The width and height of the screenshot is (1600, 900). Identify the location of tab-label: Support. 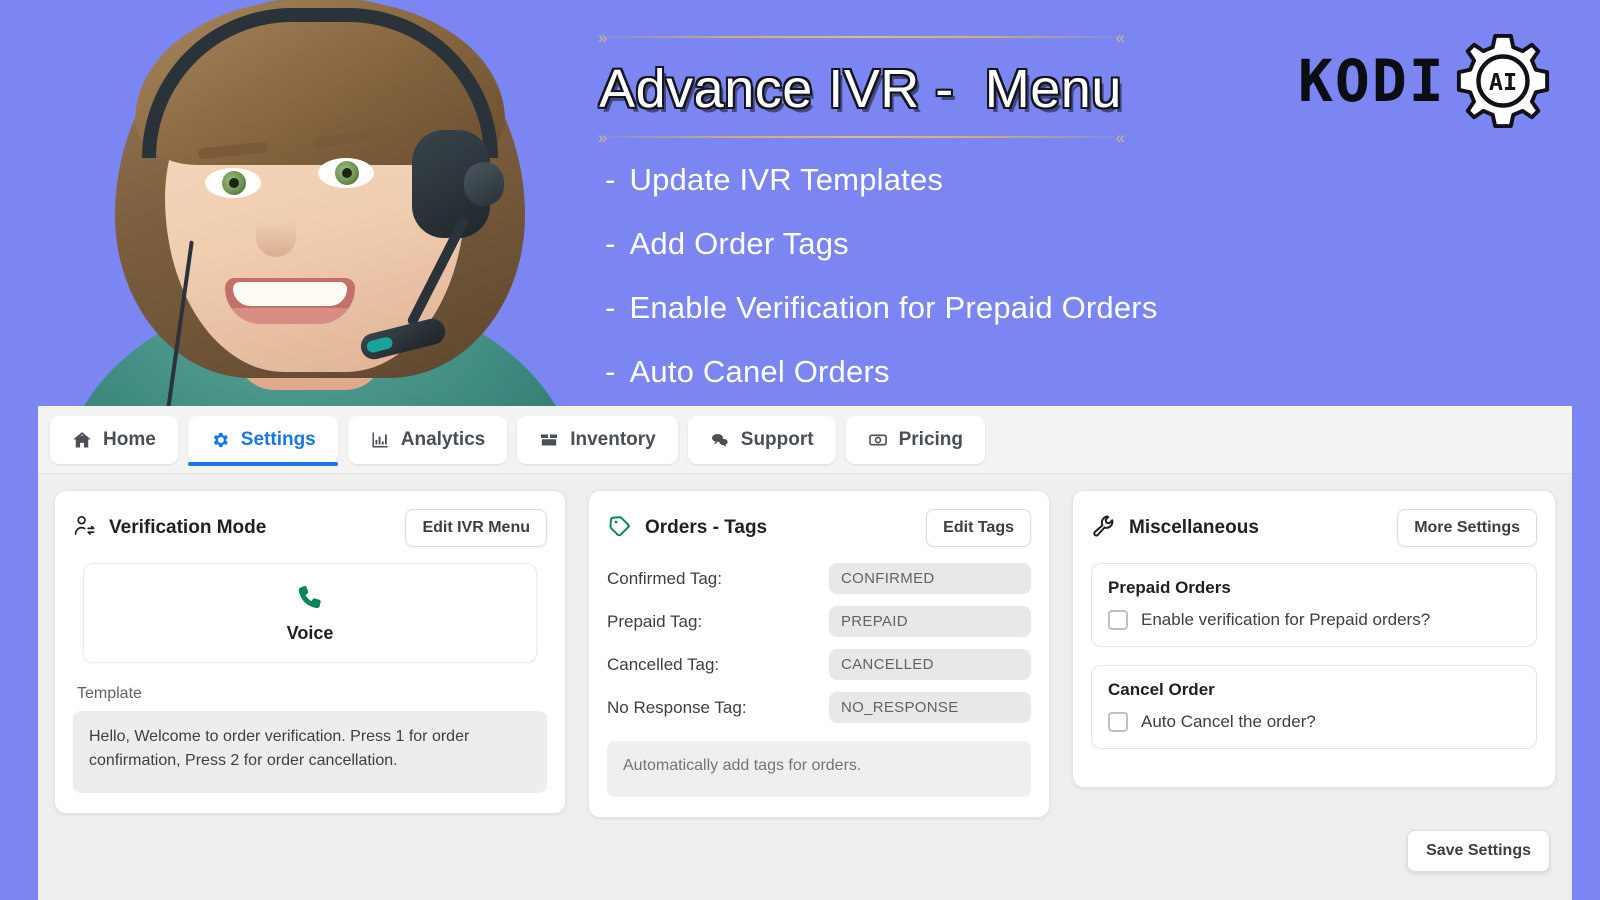
(777, 439).